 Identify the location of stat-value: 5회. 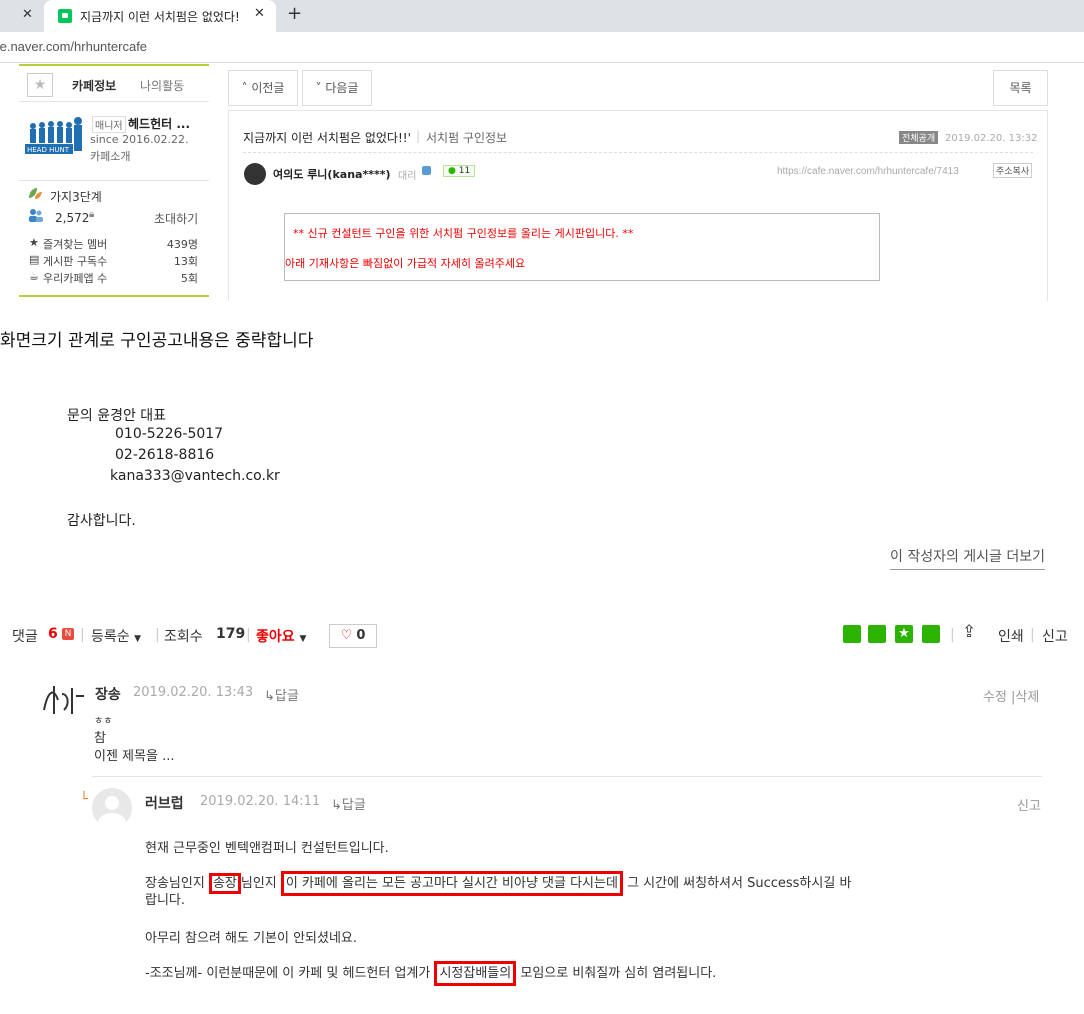
(189, 278).